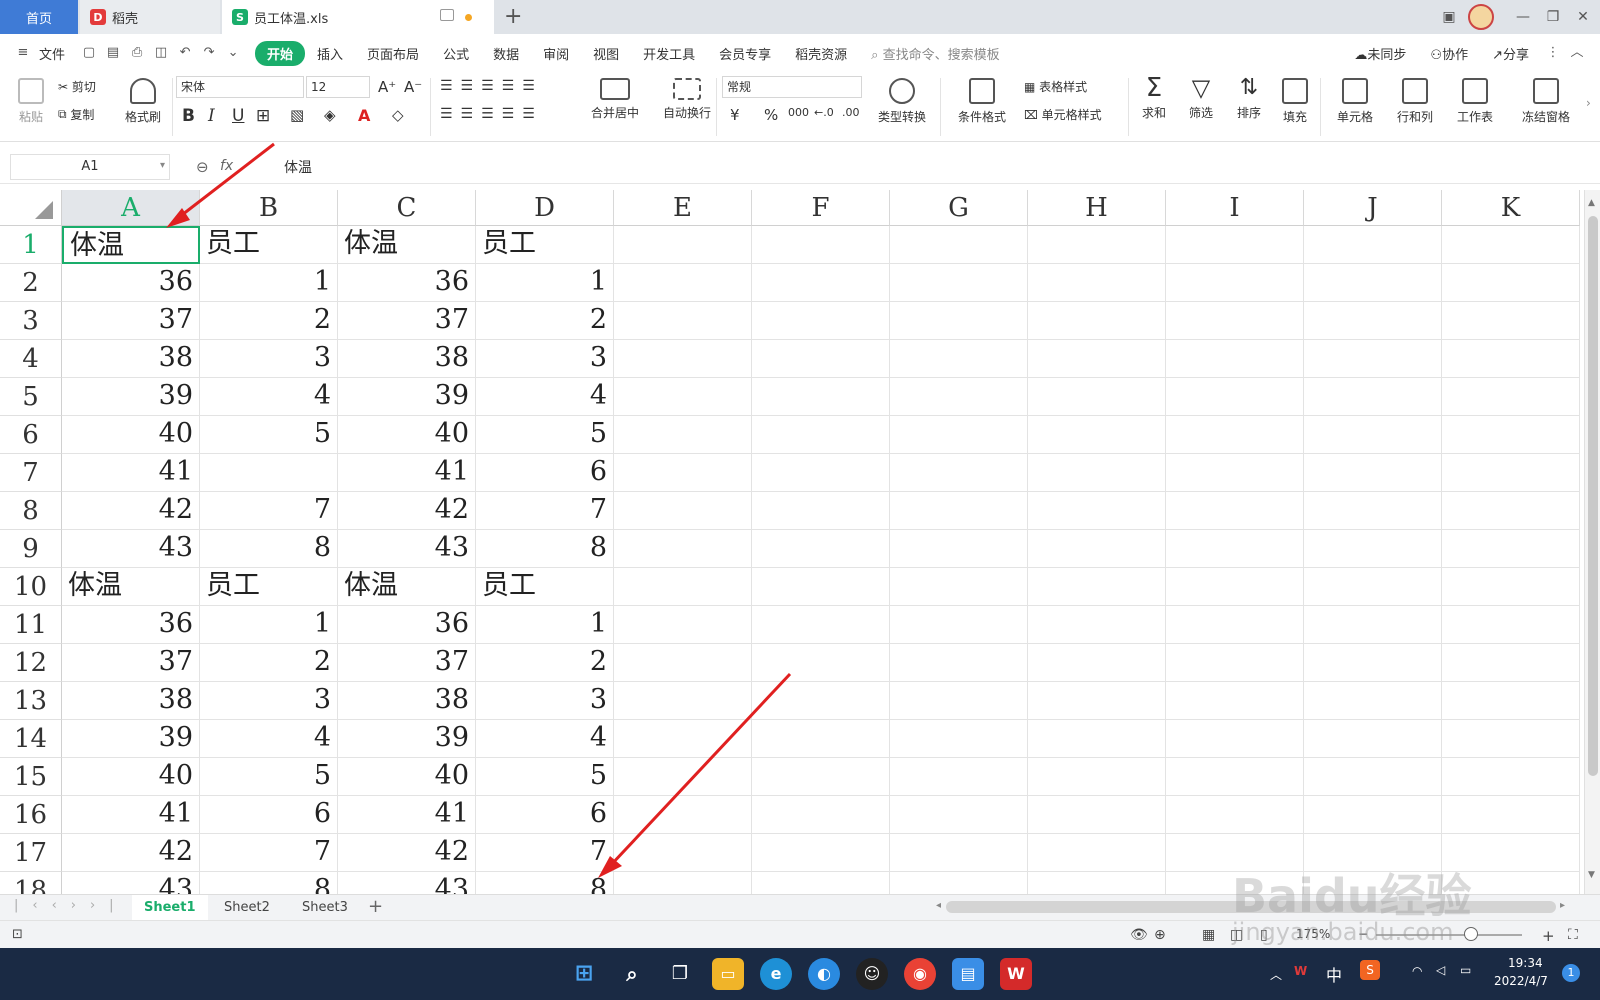 The height and width of the screenshot is (1000, 1600). What do you see at coordinates (1449, 17) in the screenshot?
I see `window-layout-icon: ▣` at bounding box center [1449, 17].